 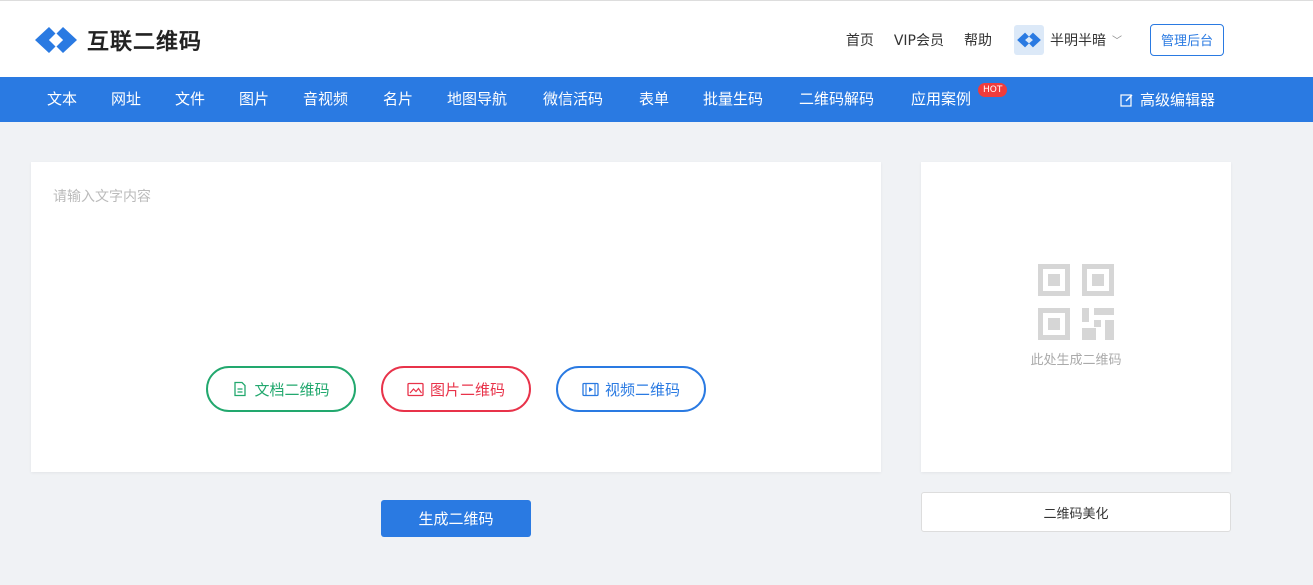 I want to click on tab-decode: 二维码解码, so click(x=836, y=99).